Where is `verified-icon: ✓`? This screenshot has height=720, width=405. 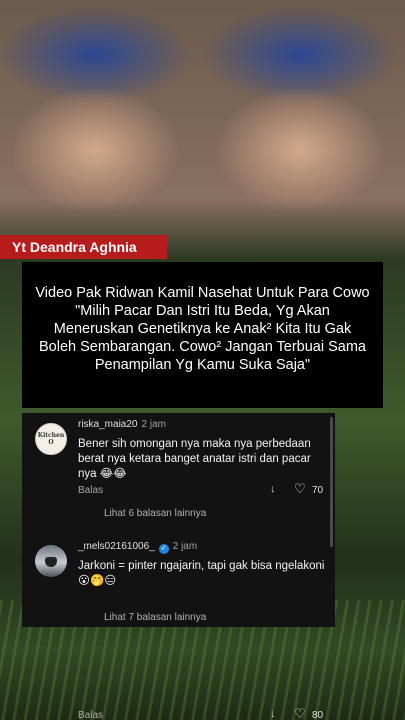
verified-icon: ✓ is located at coordinates (163, 549).